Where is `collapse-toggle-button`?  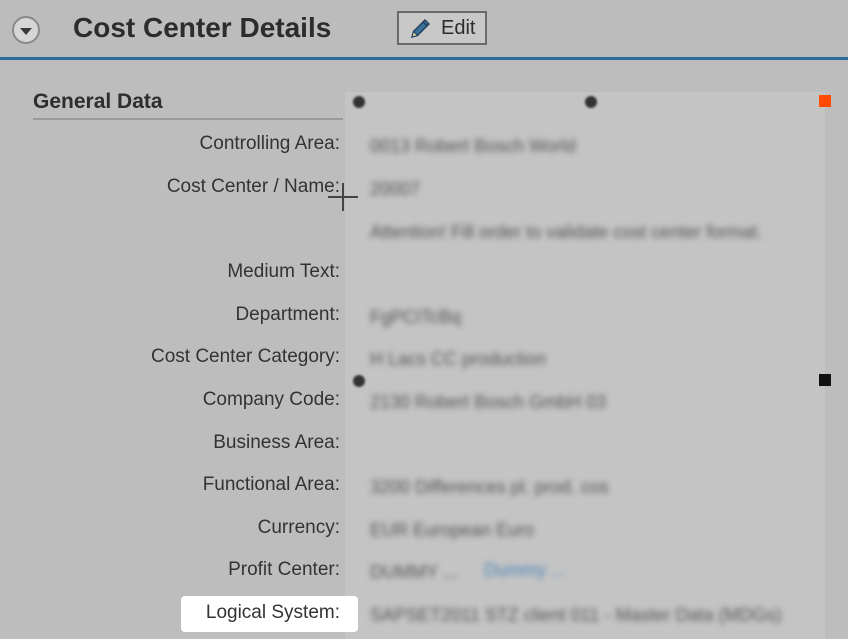
collapse-toggle-button is located at coordinates (26, 30).